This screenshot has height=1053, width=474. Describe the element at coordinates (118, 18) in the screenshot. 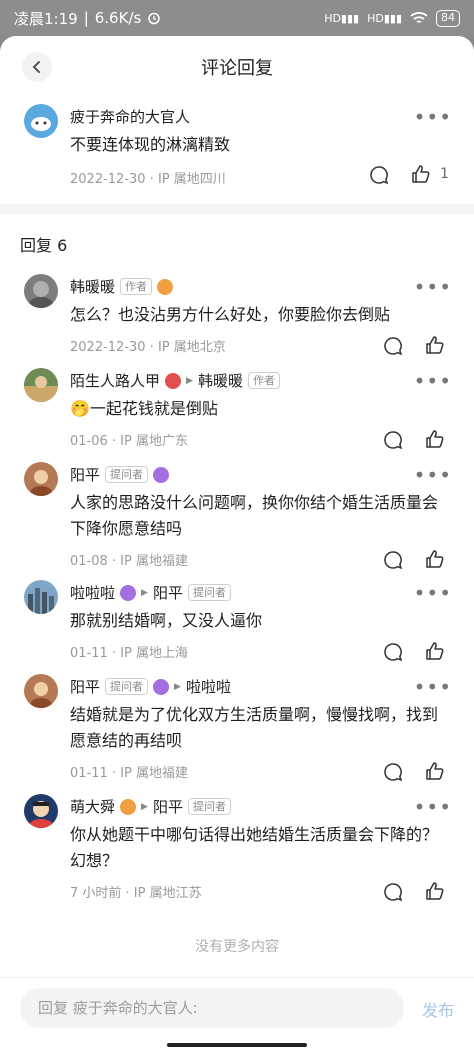

I see `network-speed: 6.6K/s` at that location.